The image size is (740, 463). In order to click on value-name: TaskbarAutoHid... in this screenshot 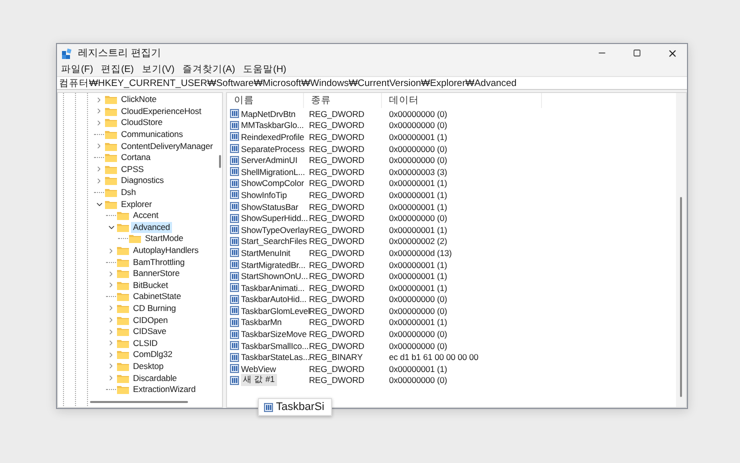, I will do `click(273, 299)`.